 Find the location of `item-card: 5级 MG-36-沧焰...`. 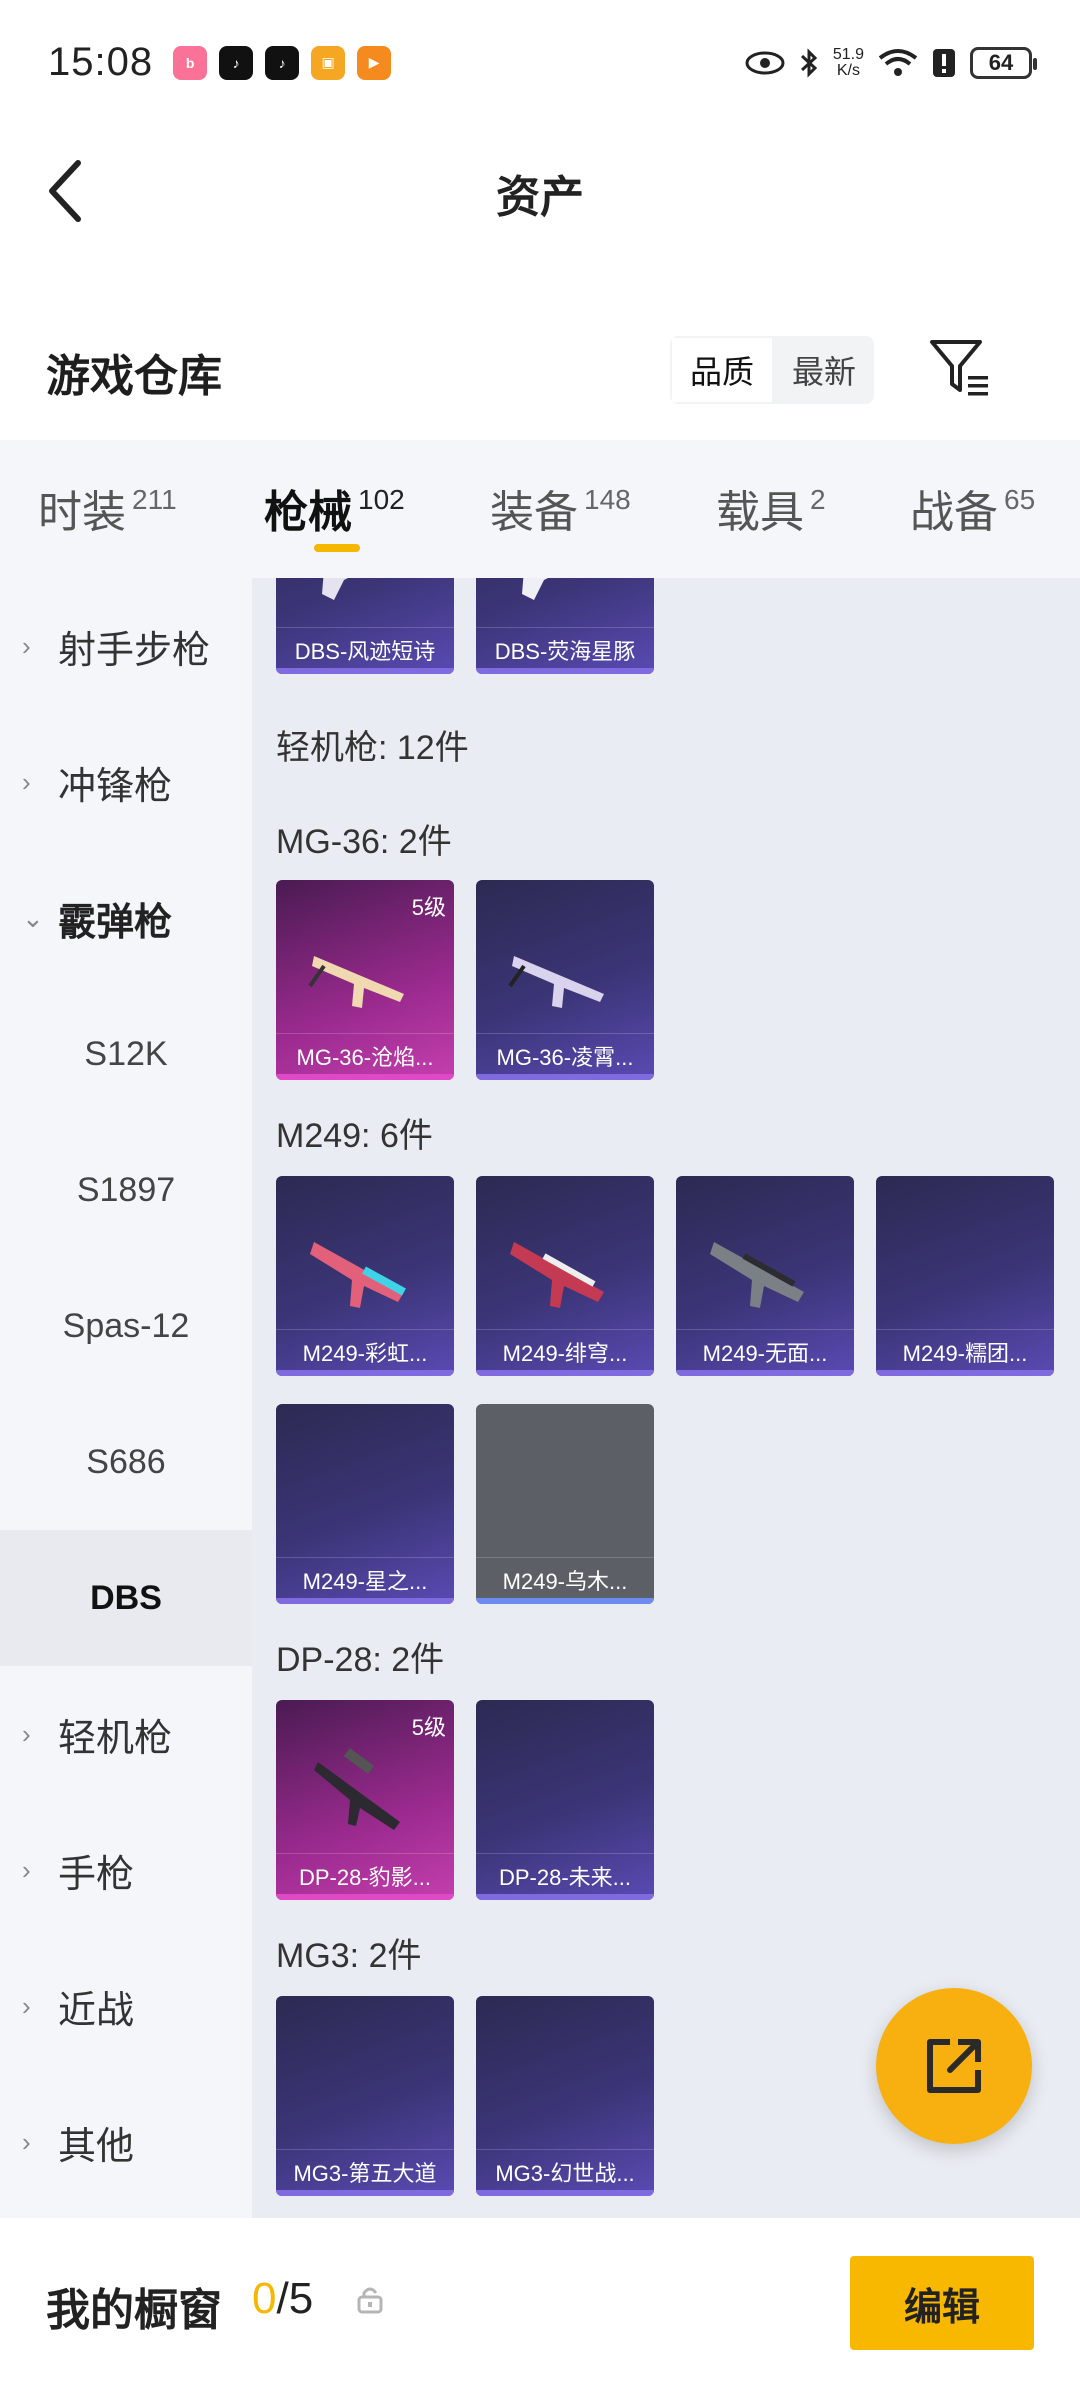

item-card: 5级 MG-36-沧焰... is located at coordinates (365, 980).